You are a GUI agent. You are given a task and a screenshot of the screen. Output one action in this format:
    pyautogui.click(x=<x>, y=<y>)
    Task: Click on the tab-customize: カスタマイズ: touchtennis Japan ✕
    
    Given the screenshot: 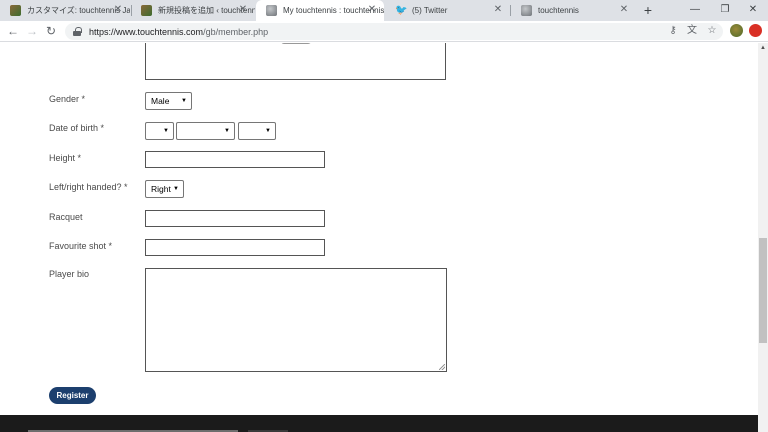 What is the action you would take?
    pyautogui.click(x=65, y=10)
    